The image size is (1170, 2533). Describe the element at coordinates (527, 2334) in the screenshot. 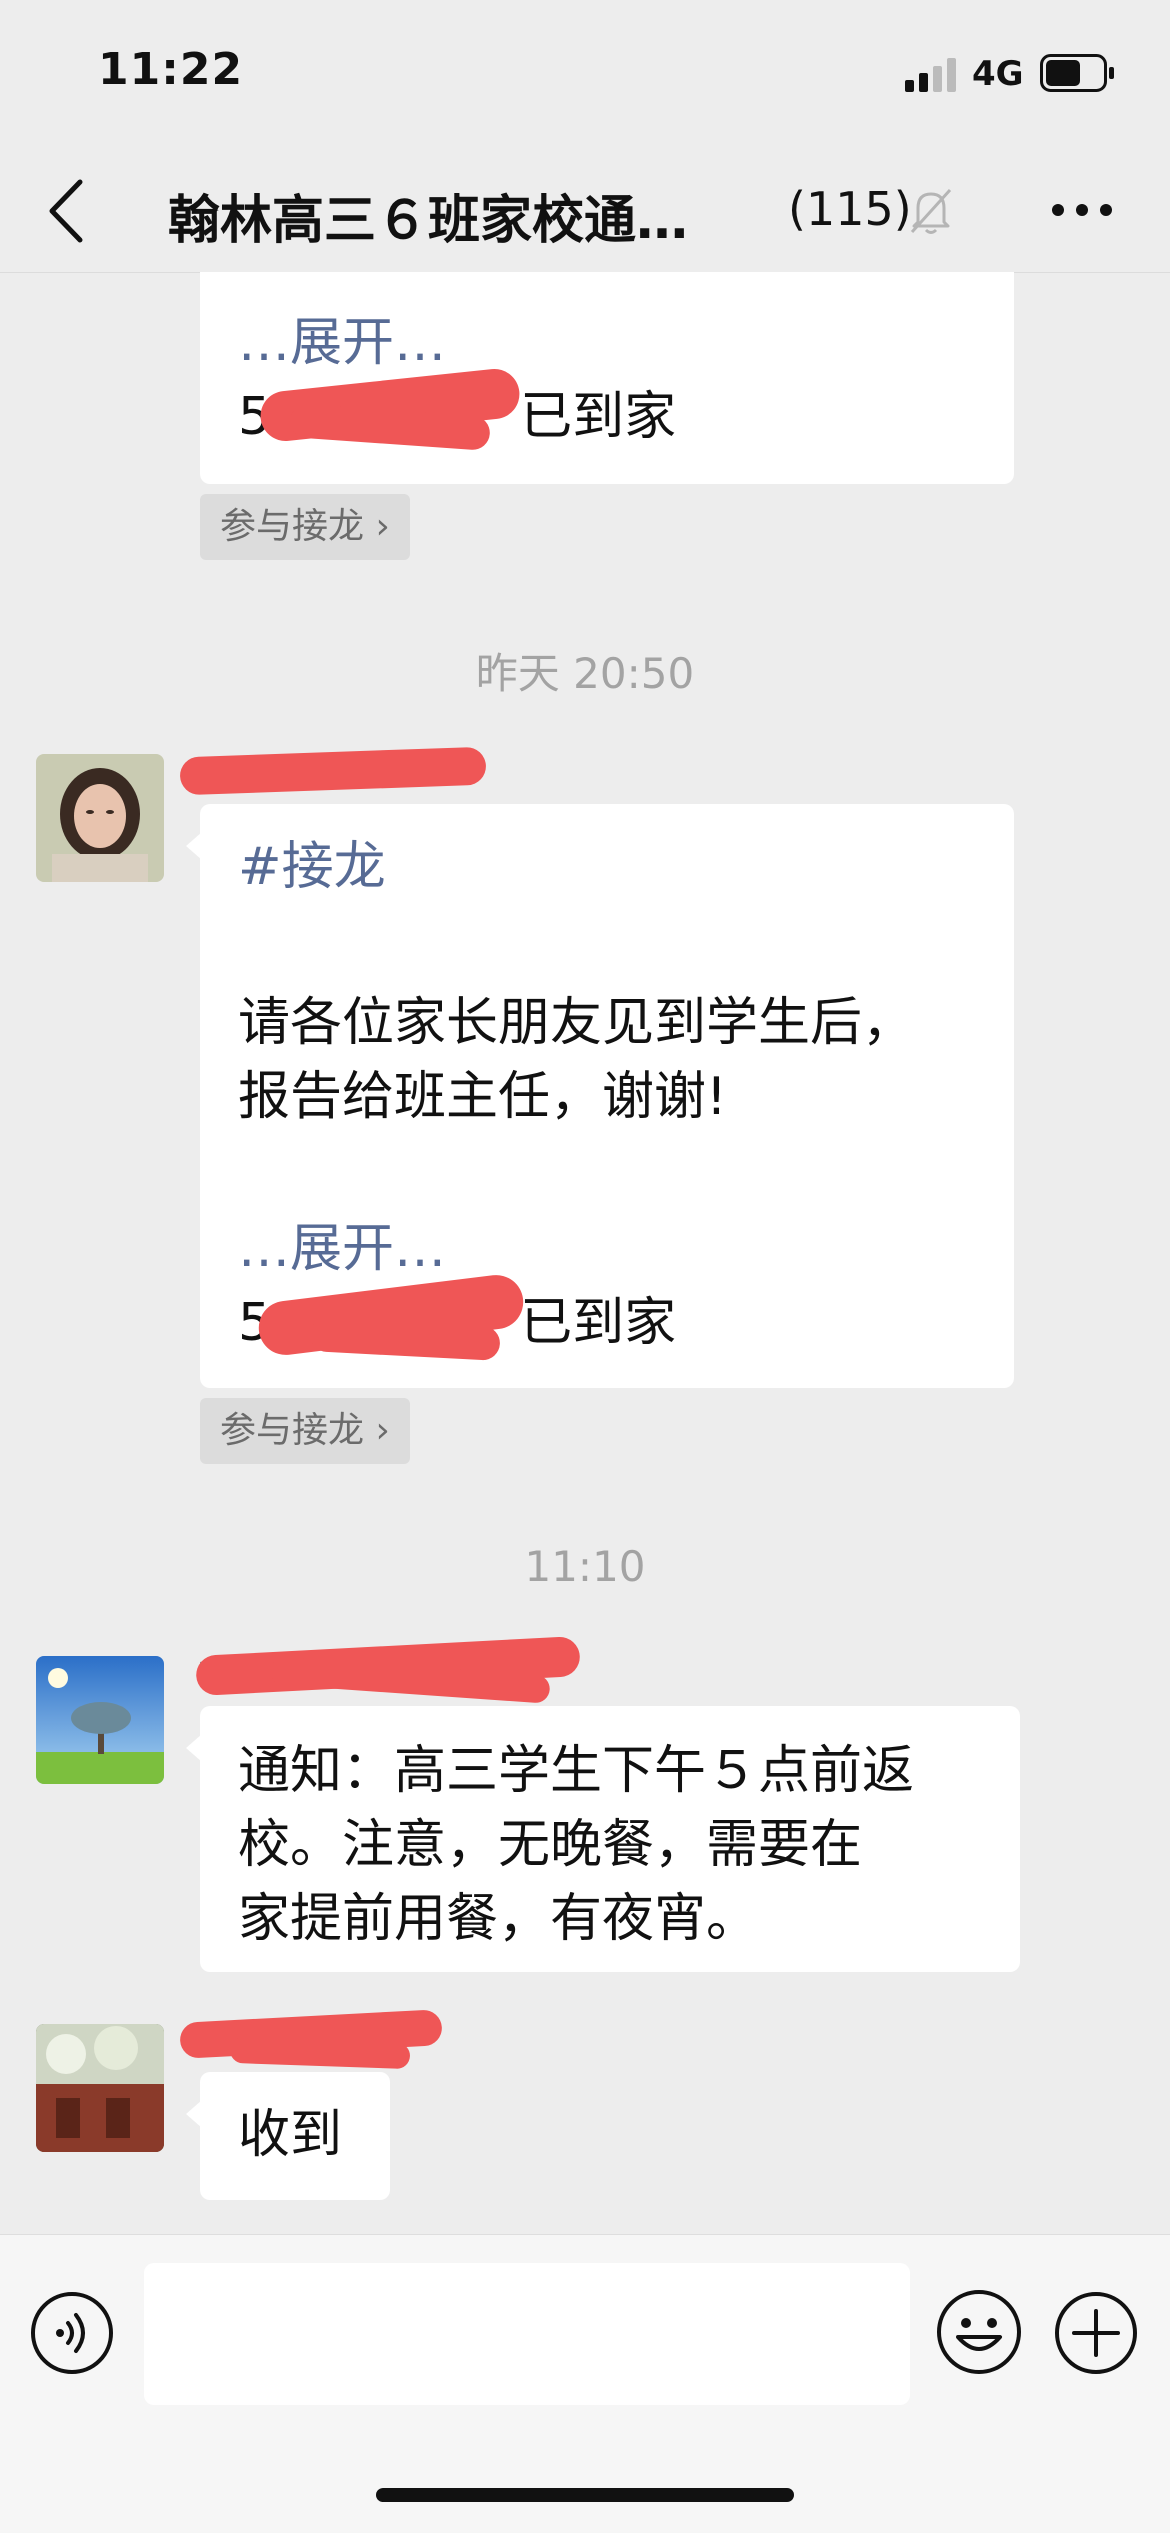

I see `message-input` at that location.